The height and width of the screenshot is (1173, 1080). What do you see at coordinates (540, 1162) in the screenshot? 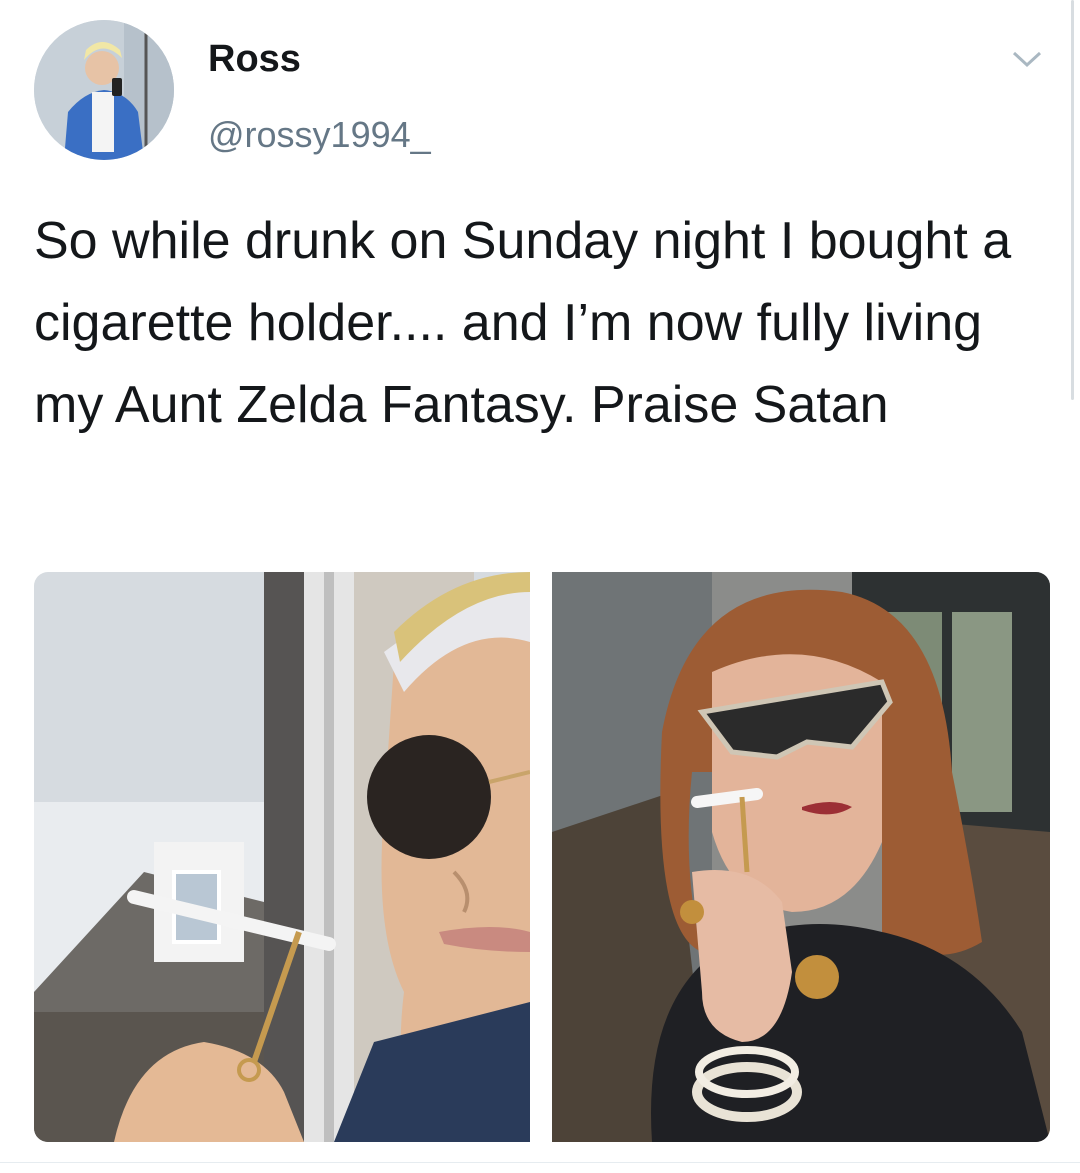
I see `divider` at bounding box center [540, 1162].